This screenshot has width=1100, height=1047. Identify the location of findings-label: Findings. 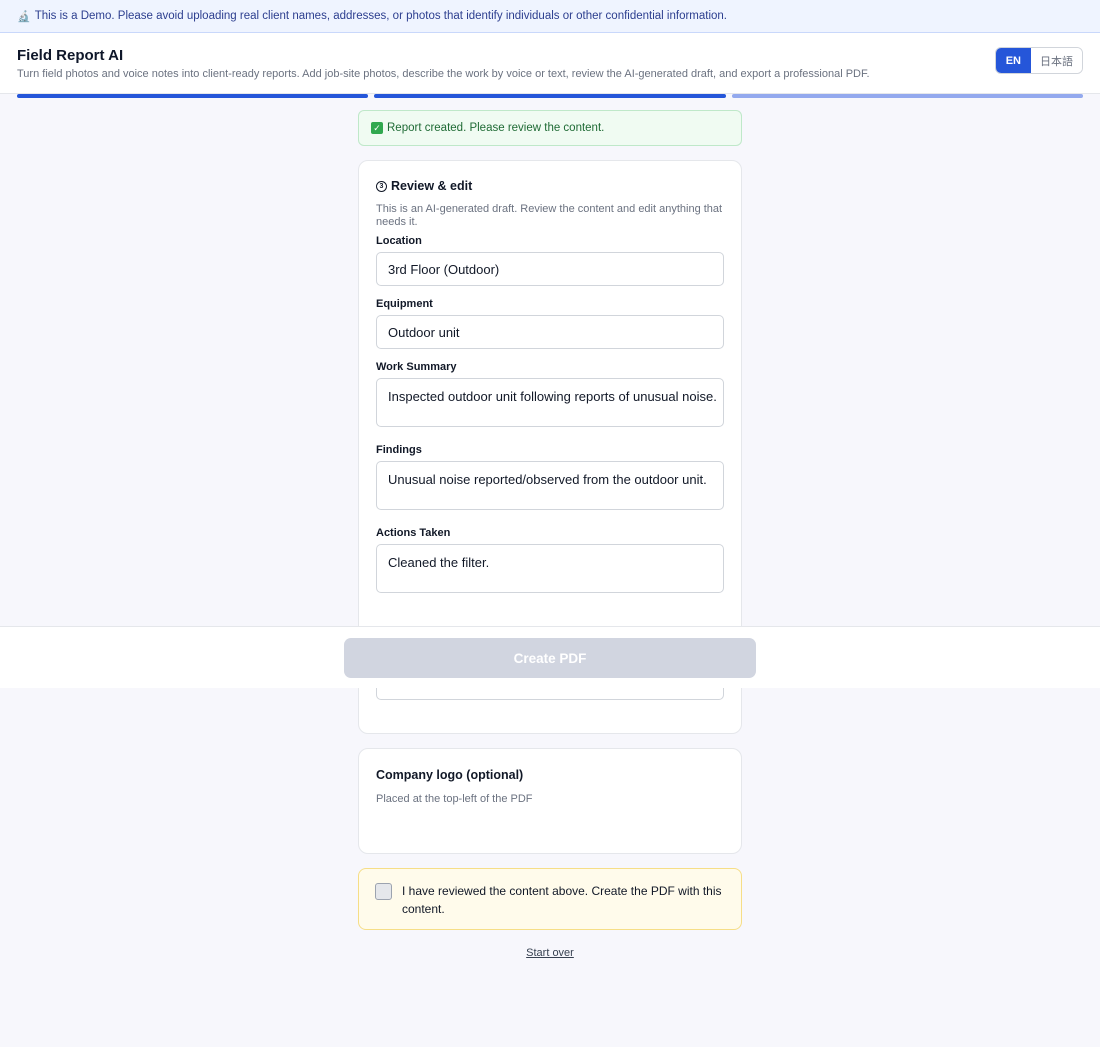
(399, 450).